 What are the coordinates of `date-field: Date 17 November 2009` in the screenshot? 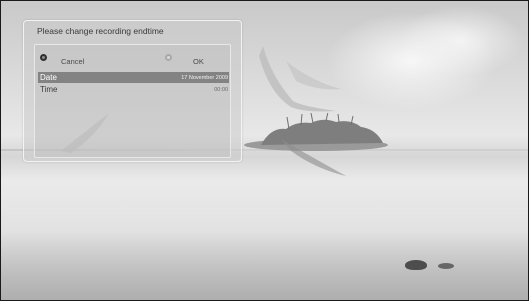 It's located at (133, 77).